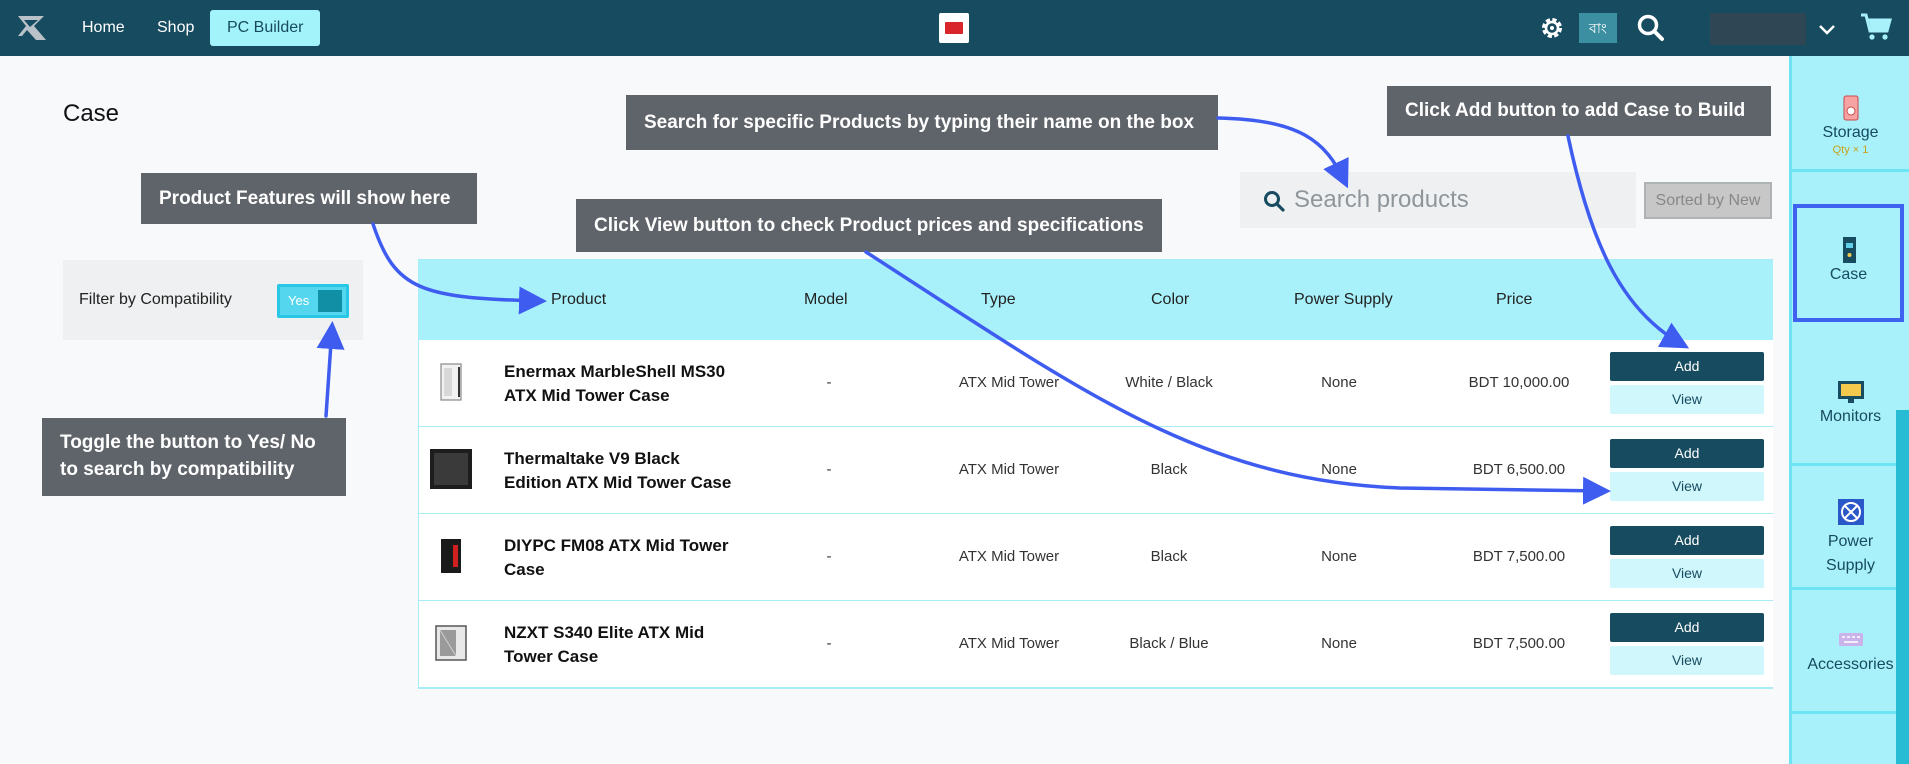  What do you see at coordinates (155, 299) in the screenshot?
I see `filter-label: Filter by Compatibility` at bounding box center [155, 299].